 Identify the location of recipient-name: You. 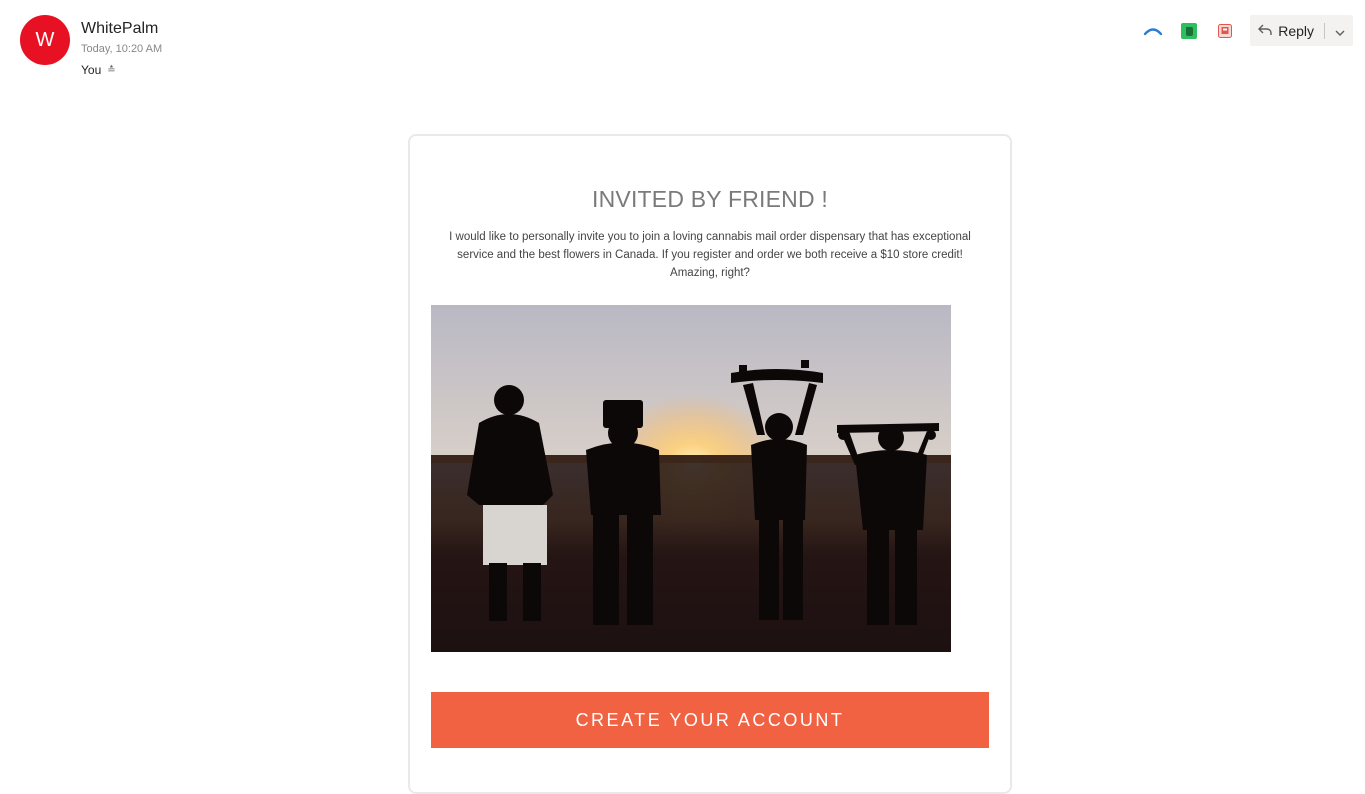
(91, 70).